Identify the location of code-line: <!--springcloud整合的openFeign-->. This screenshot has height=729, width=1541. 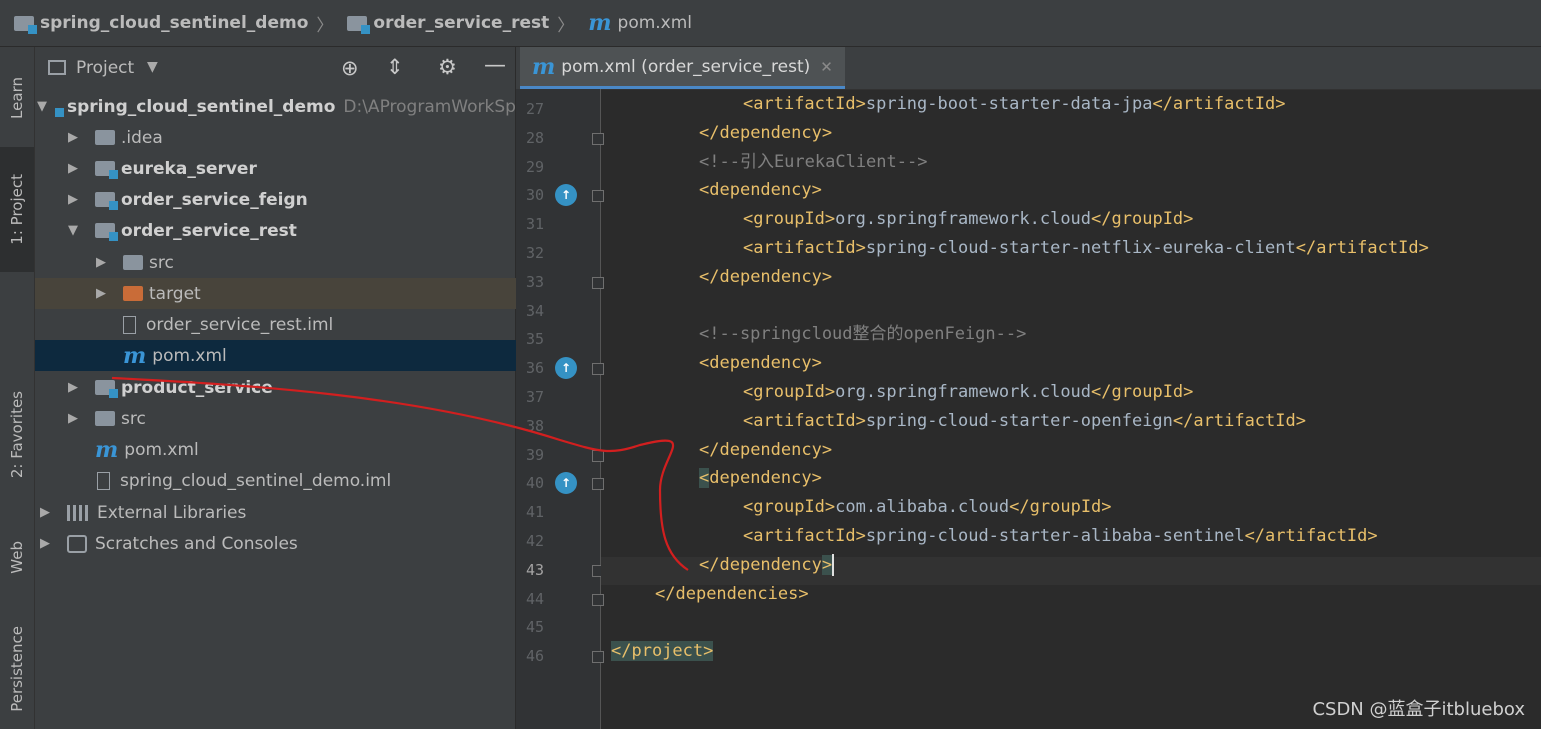
(863, 334).